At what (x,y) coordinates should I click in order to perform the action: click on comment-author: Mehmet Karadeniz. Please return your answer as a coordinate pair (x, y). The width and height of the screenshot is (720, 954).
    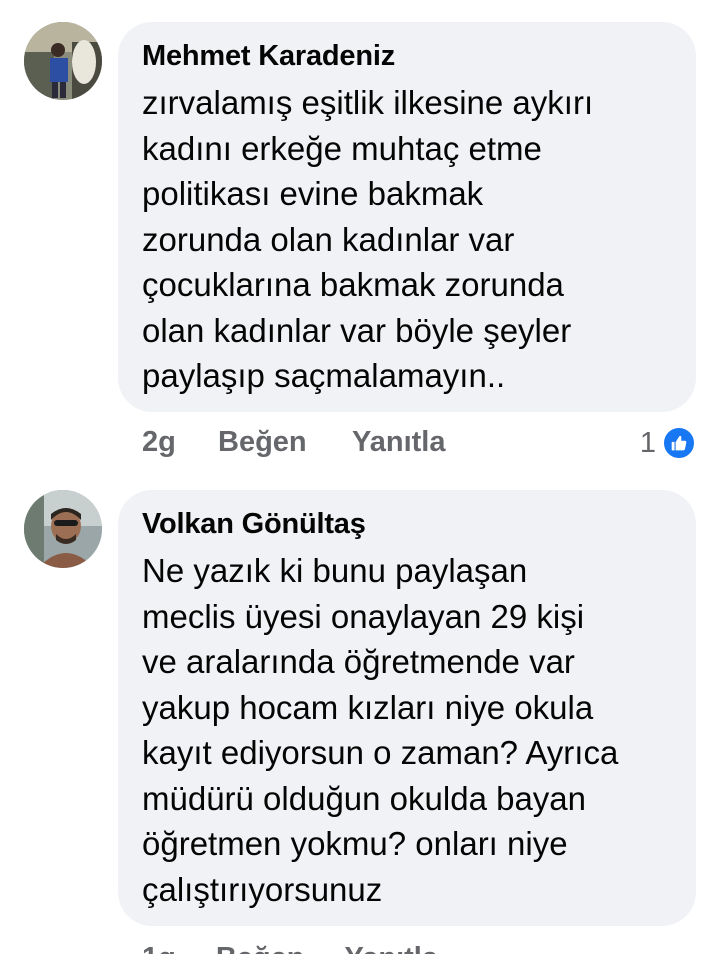
    Looking at the image, I should click on (408, 56).